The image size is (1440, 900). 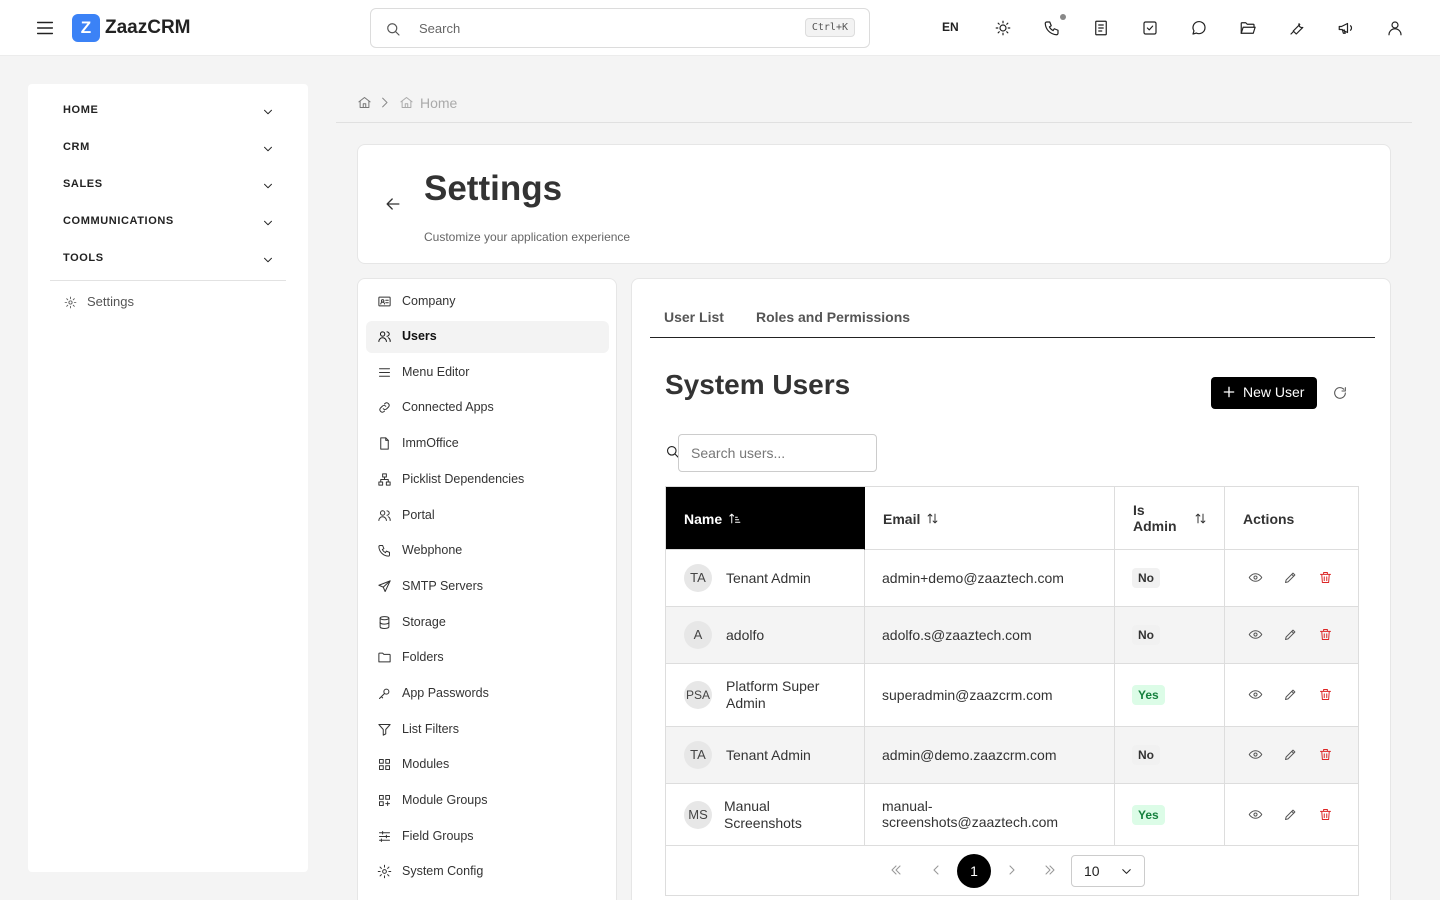 What do you see at coordinates (169, 114) in the screenshot?
I see `nav-section-home: HOME` at bounding box center [169, 114].